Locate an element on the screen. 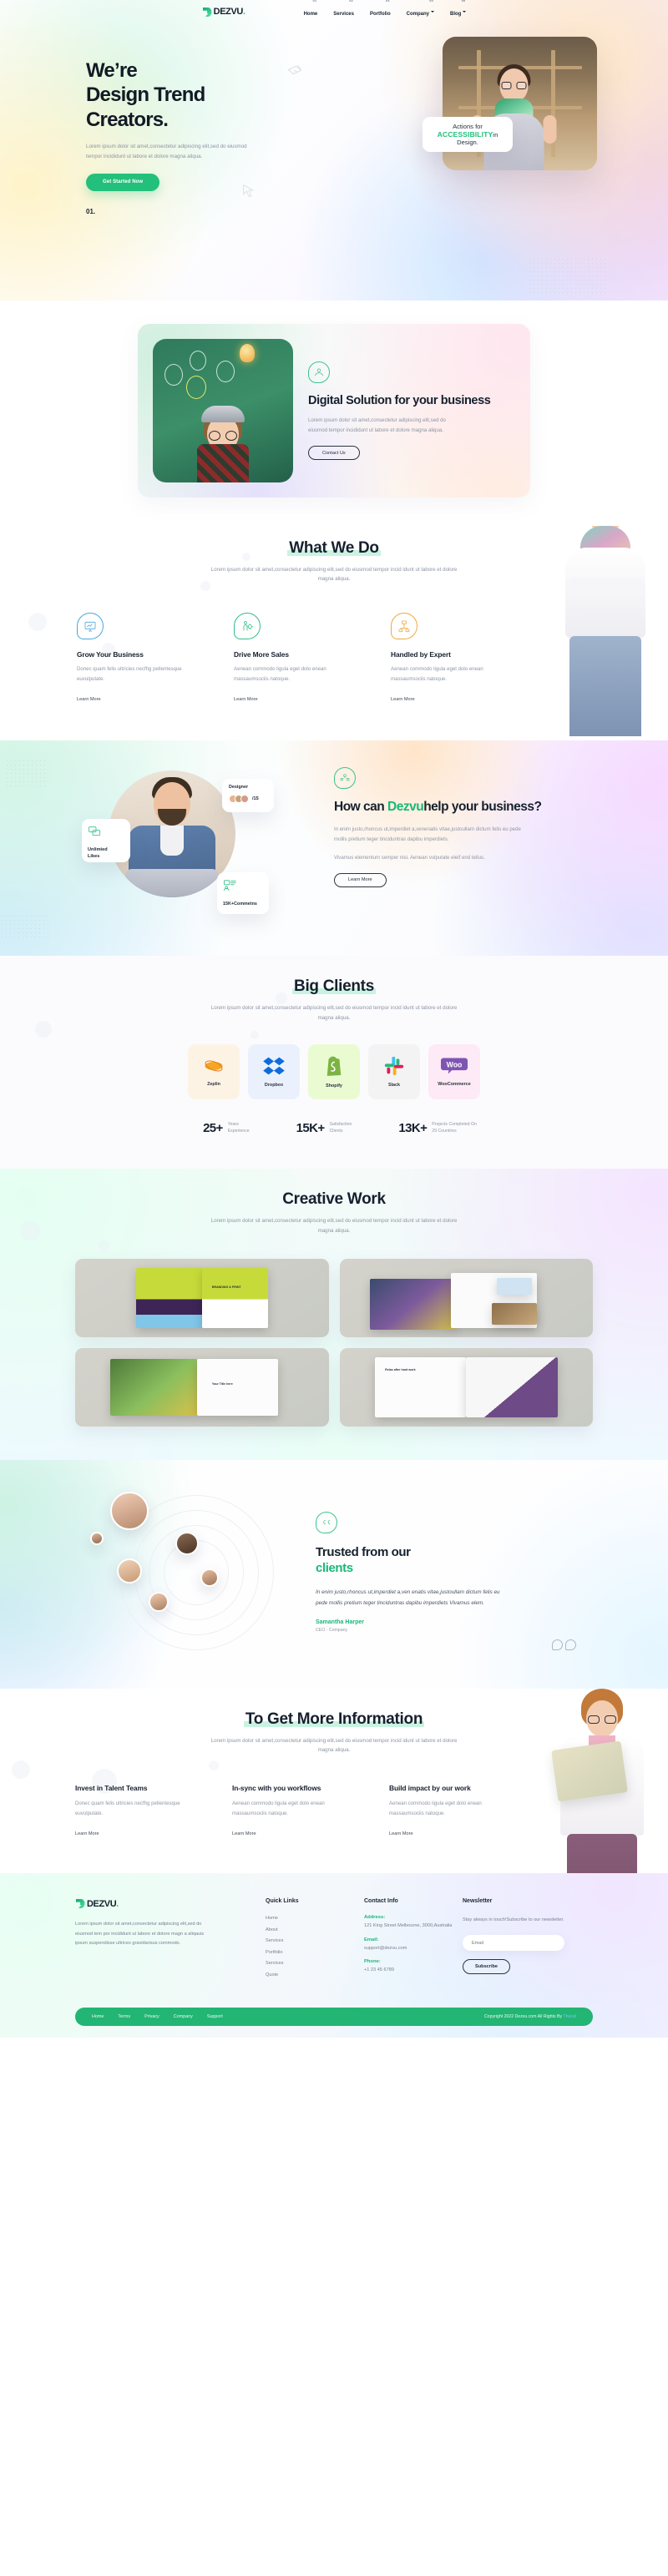 The width and height of the screenshot is (668, 2576). section-title: Creative Work is located at coordinates (334, 1199).